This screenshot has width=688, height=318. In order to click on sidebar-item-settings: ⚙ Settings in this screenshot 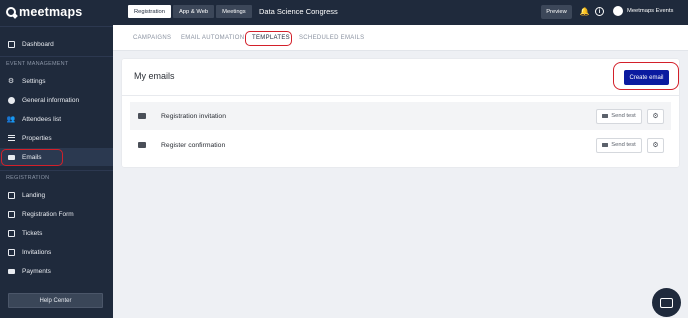, I will do `click(56, 81)`.